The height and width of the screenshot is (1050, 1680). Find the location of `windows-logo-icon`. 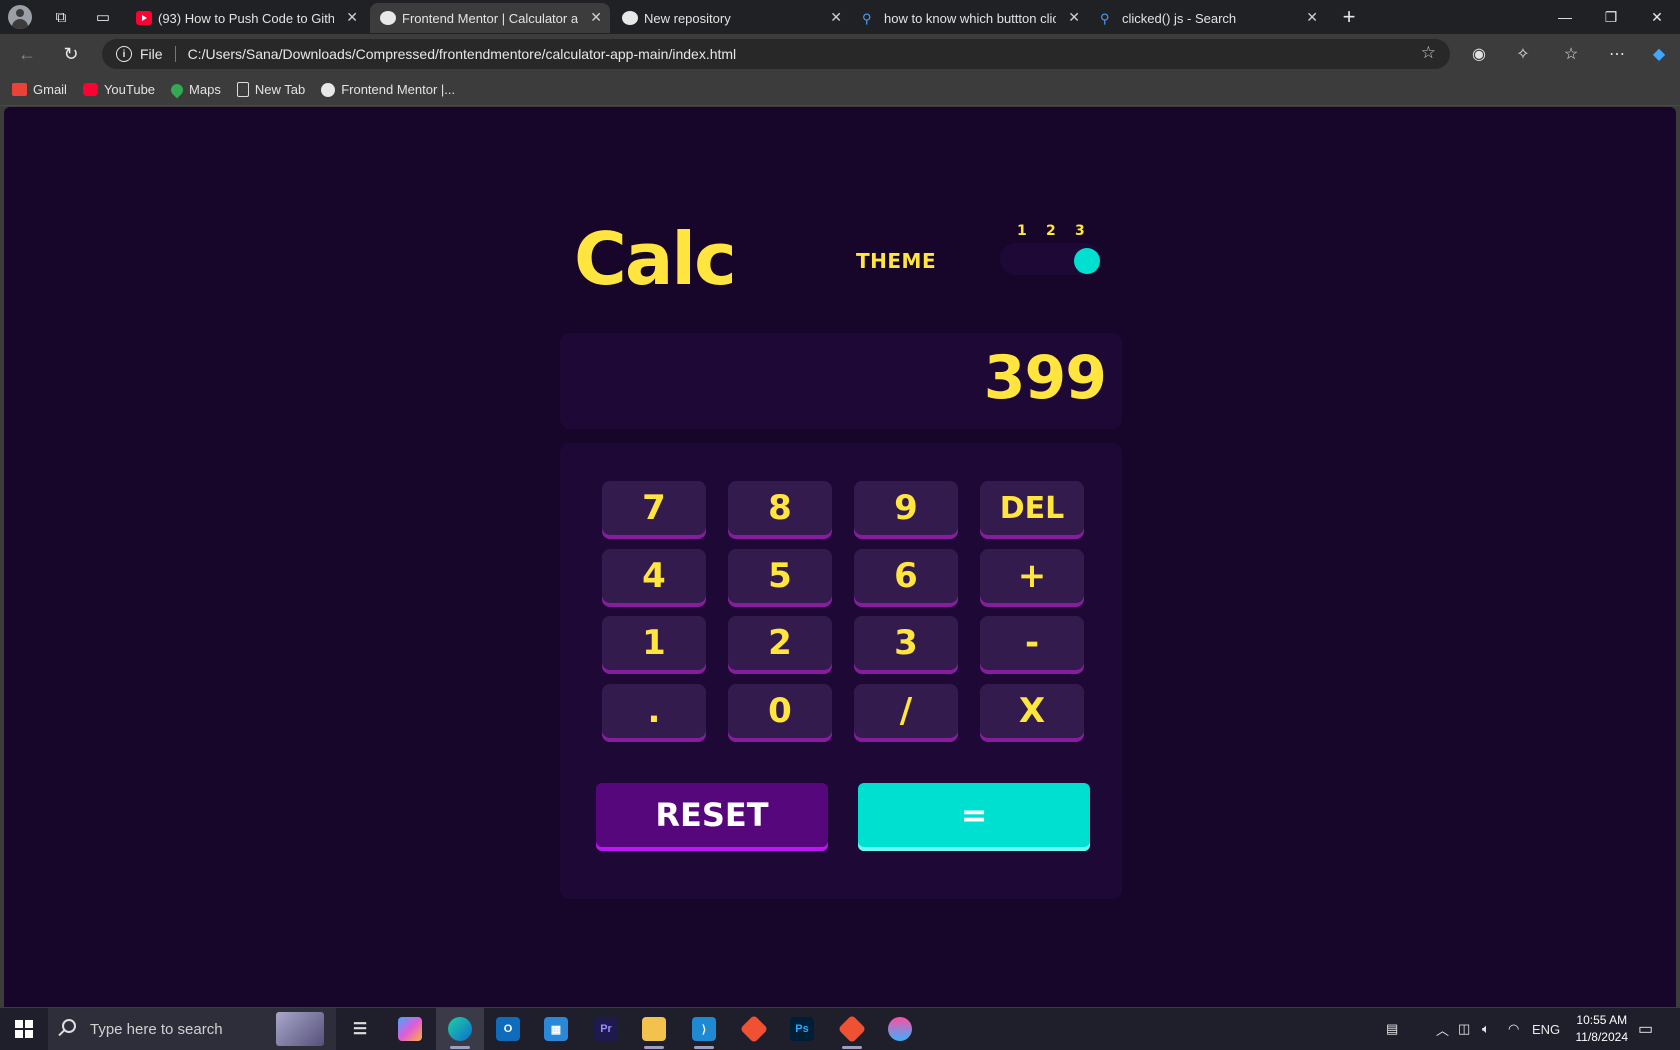

windows-logo-icon is located at coordinates (24, 1029).